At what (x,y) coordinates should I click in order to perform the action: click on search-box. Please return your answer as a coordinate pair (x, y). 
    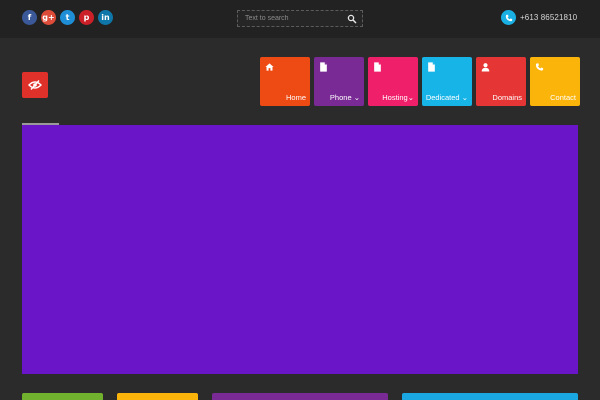
    Looking at the image, I should click on (300, 18).